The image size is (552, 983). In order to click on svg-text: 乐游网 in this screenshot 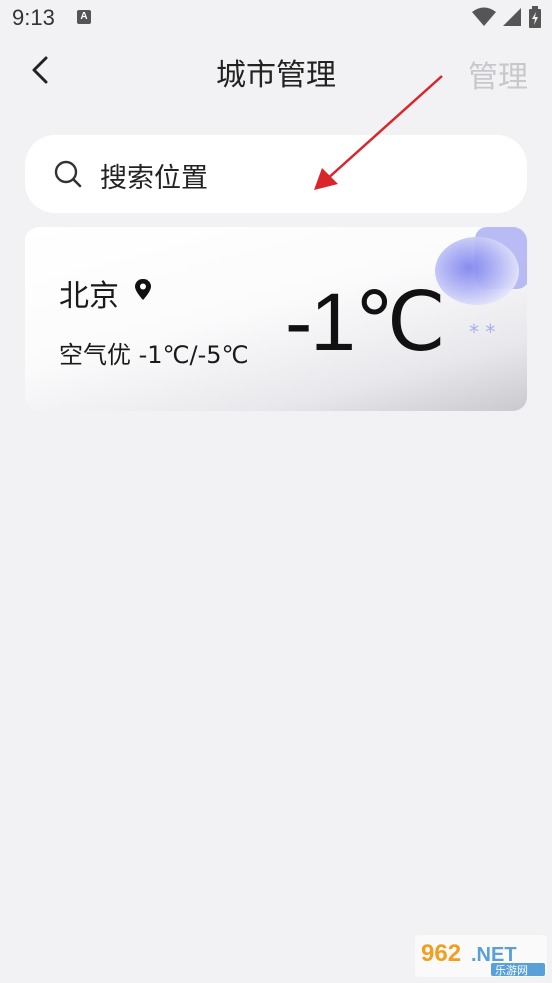, I will do `click(511, 970)`.